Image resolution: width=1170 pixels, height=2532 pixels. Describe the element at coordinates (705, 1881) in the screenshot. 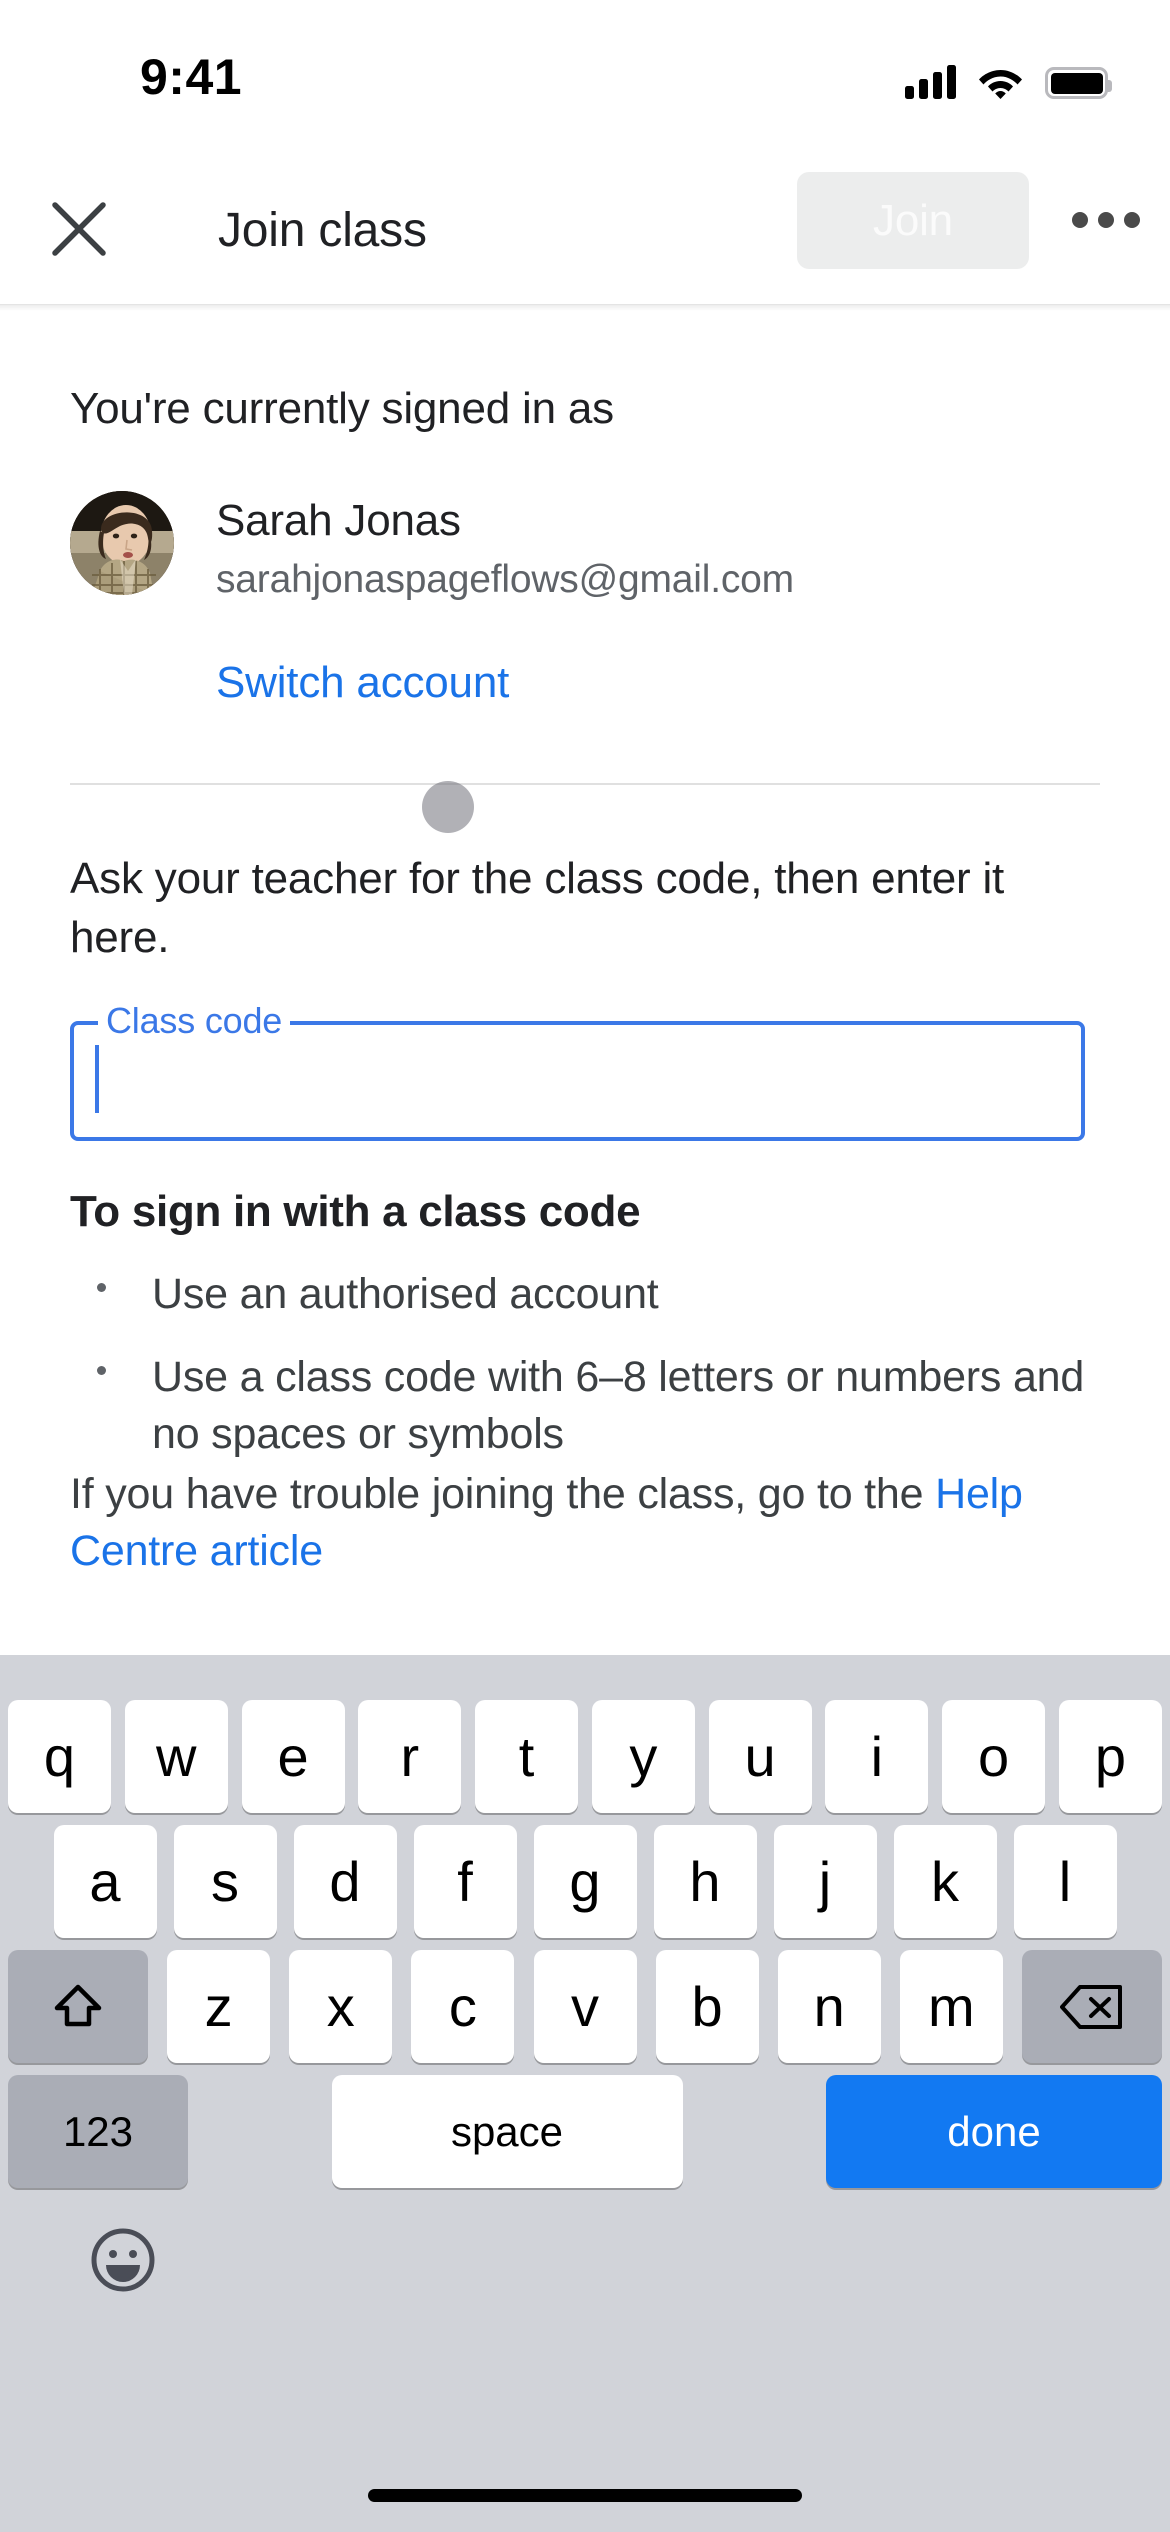

I see `key-h: h` at that location.